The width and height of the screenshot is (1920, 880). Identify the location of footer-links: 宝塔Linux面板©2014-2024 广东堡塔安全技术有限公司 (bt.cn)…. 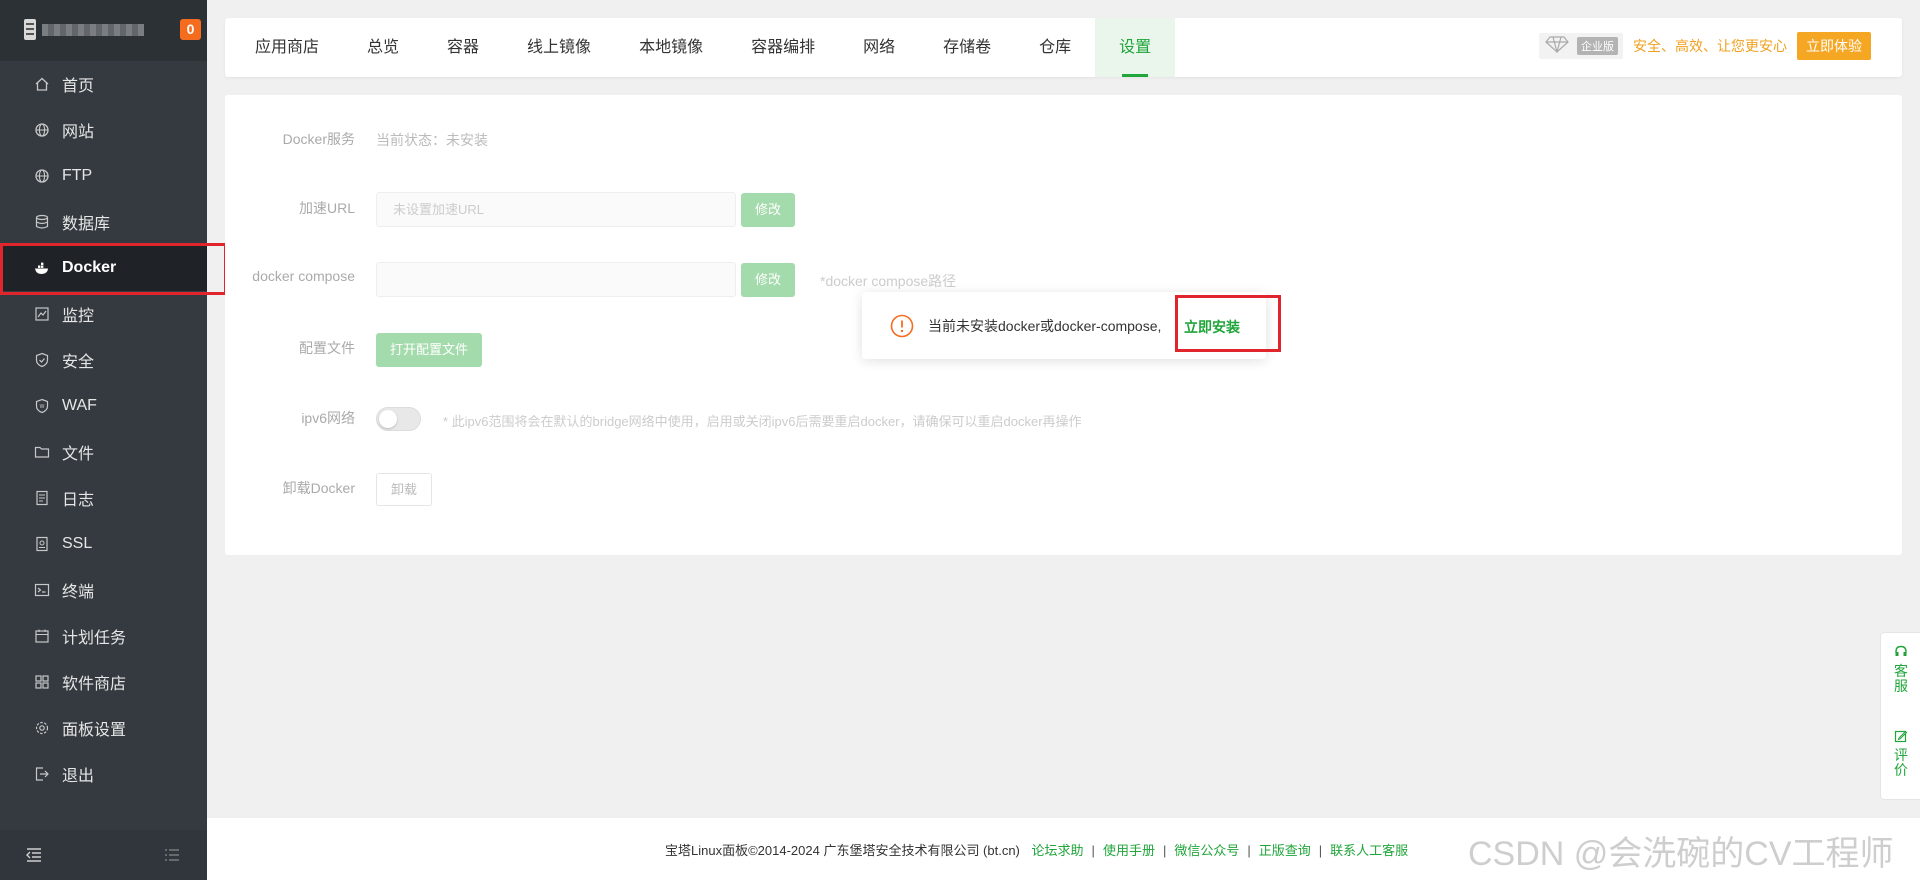
(1036, 849).